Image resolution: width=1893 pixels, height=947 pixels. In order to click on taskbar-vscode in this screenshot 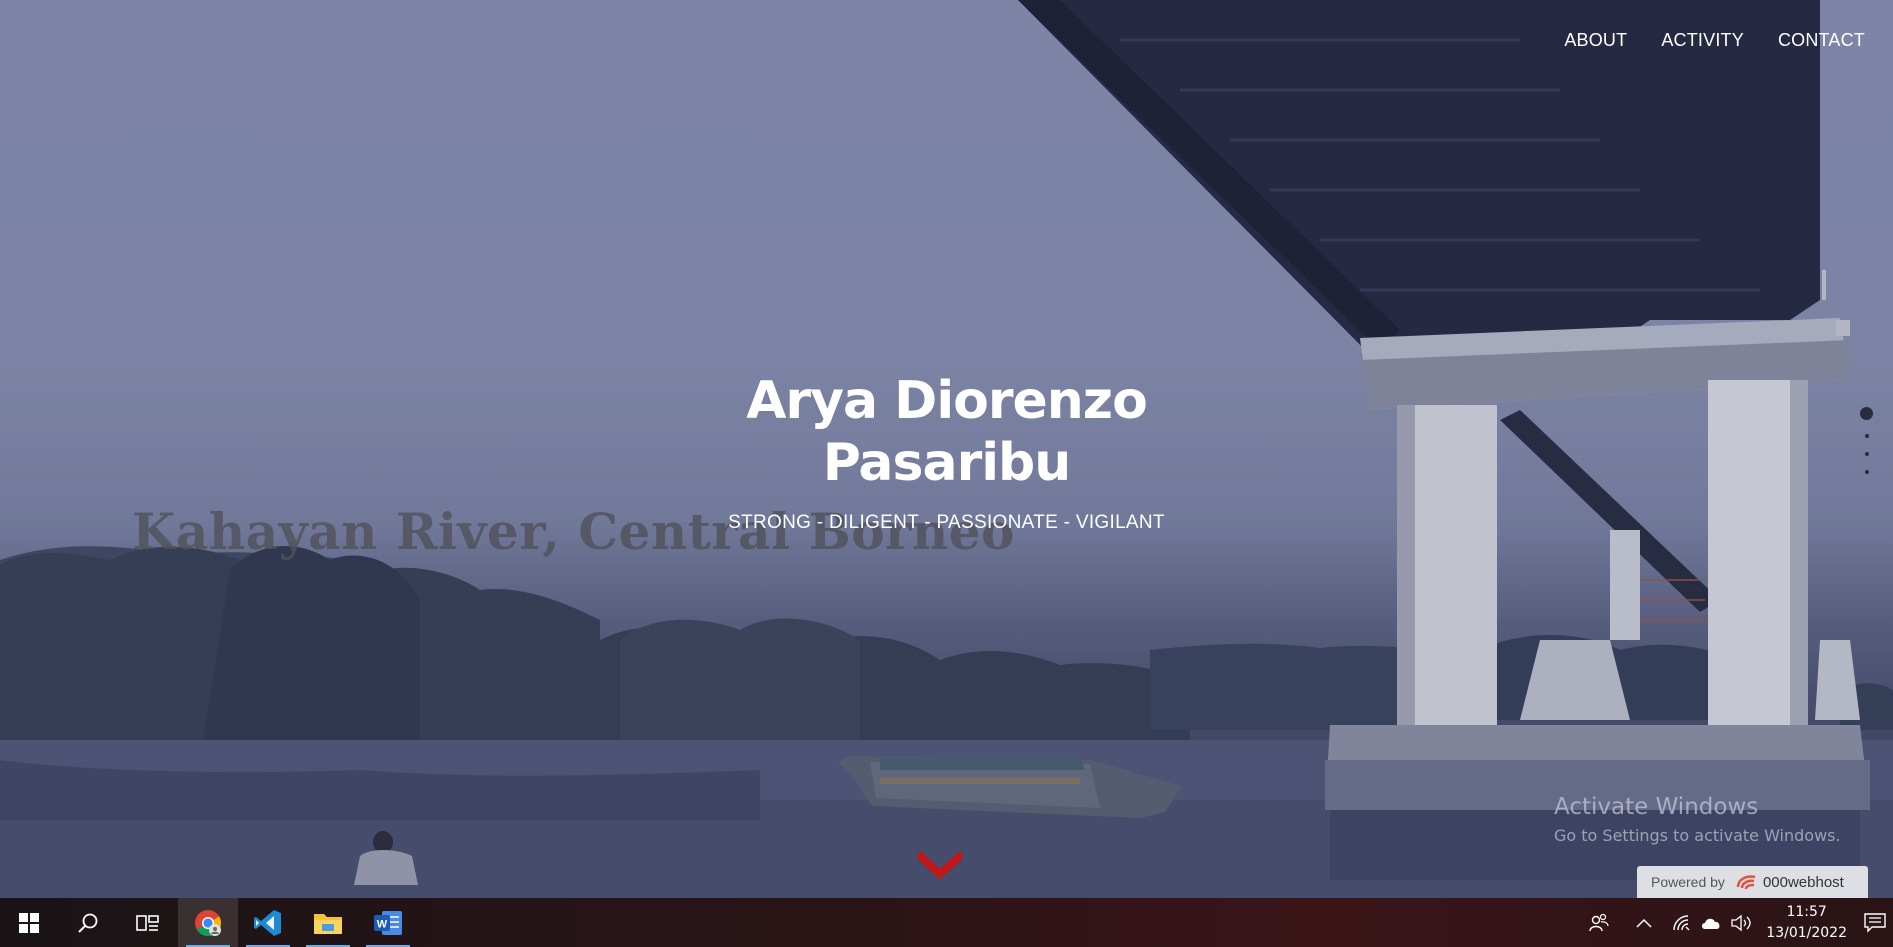, I will do `click(268, 922)`.